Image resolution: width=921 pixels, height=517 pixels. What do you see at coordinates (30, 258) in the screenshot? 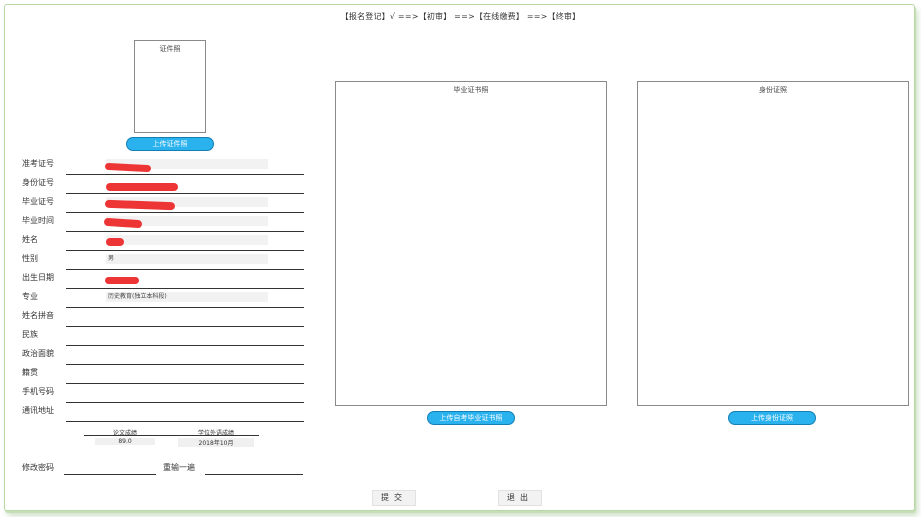
I see `field-label: 性别` at bounding box center [30, 258].